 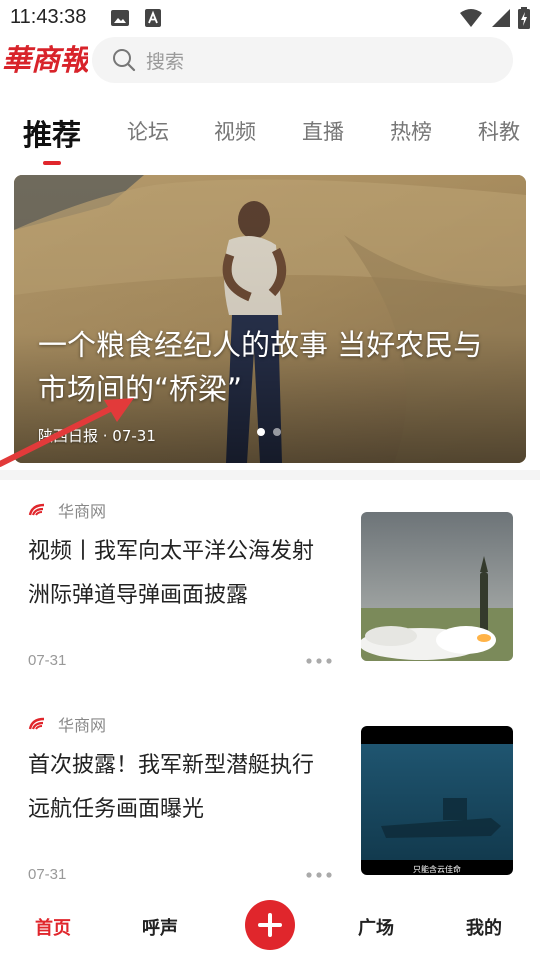 I want to click on section-divider, so click(x=270, y=475).